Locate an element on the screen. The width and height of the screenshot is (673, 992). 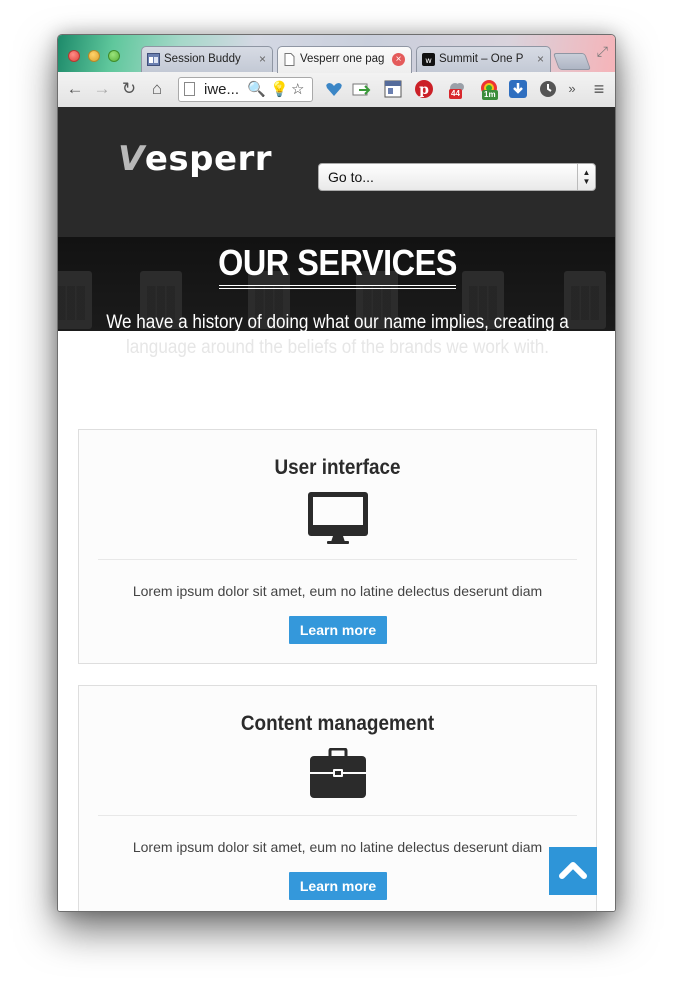
session-buddy-extension-icon is located at coordinates (393, 89).